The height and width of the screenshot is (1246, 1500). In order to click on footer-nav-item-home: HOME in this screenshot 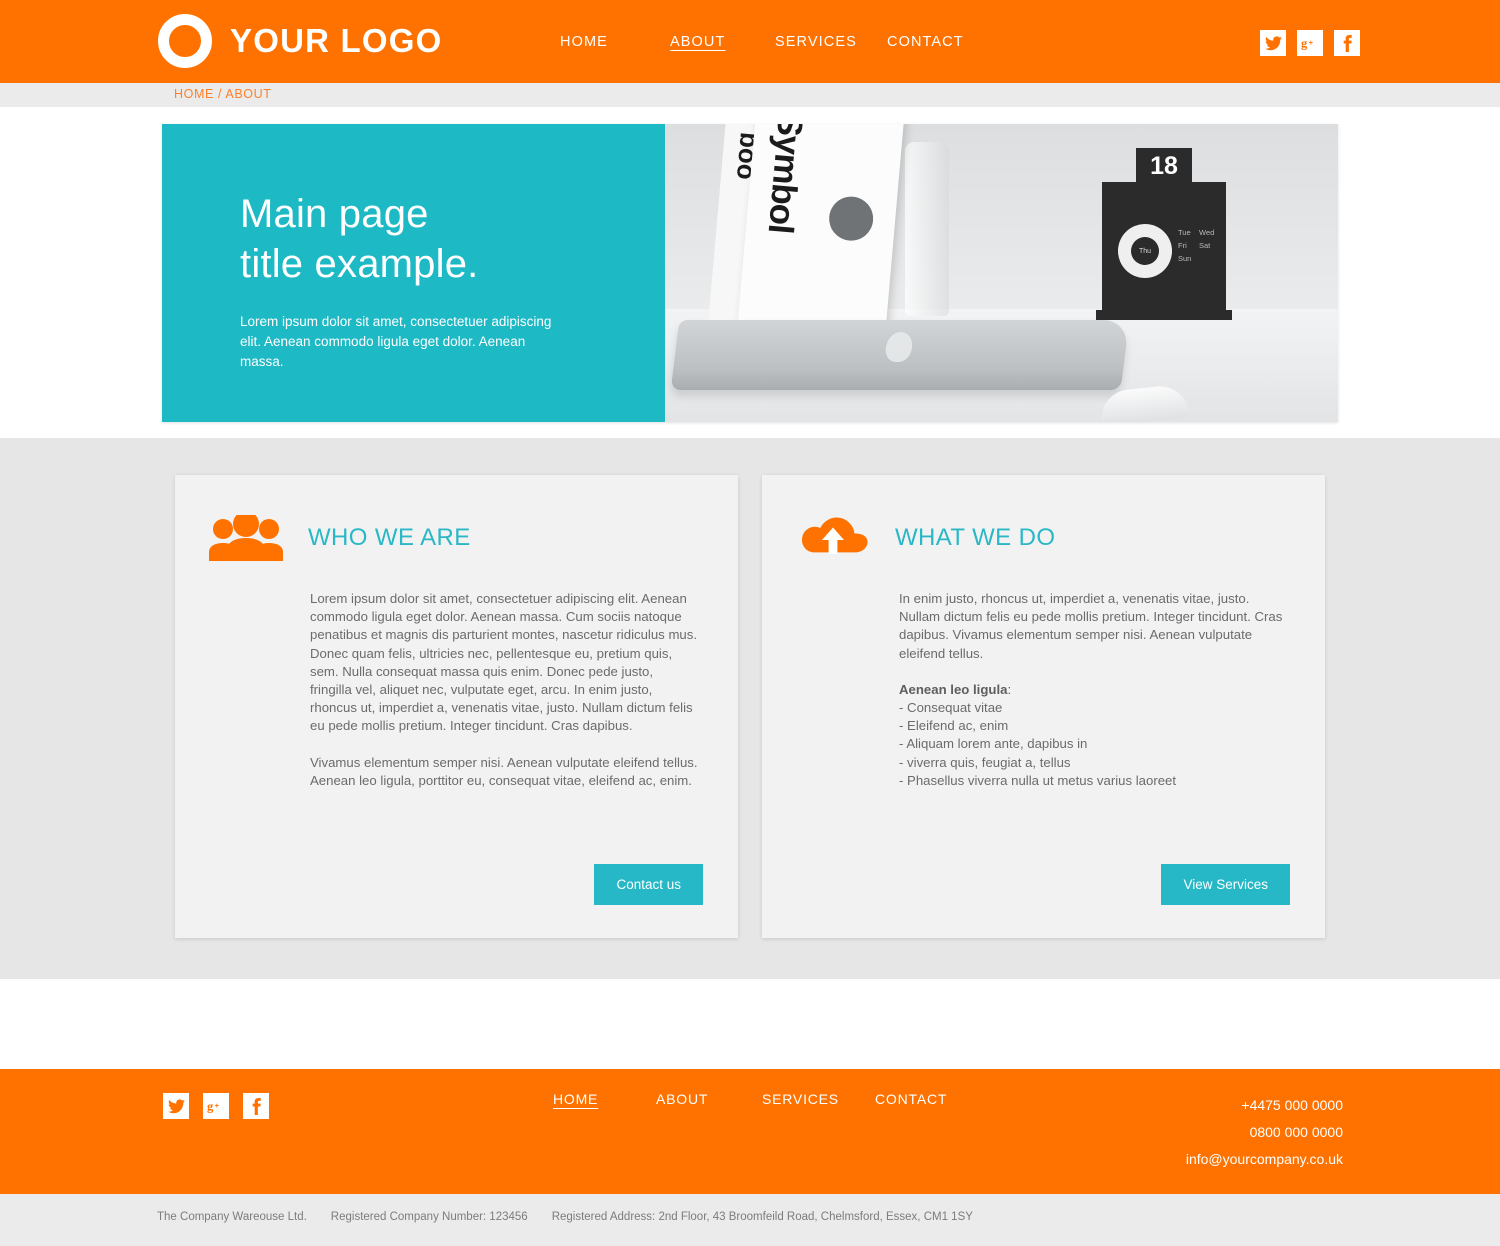, I will do `click(604, 1099)`.